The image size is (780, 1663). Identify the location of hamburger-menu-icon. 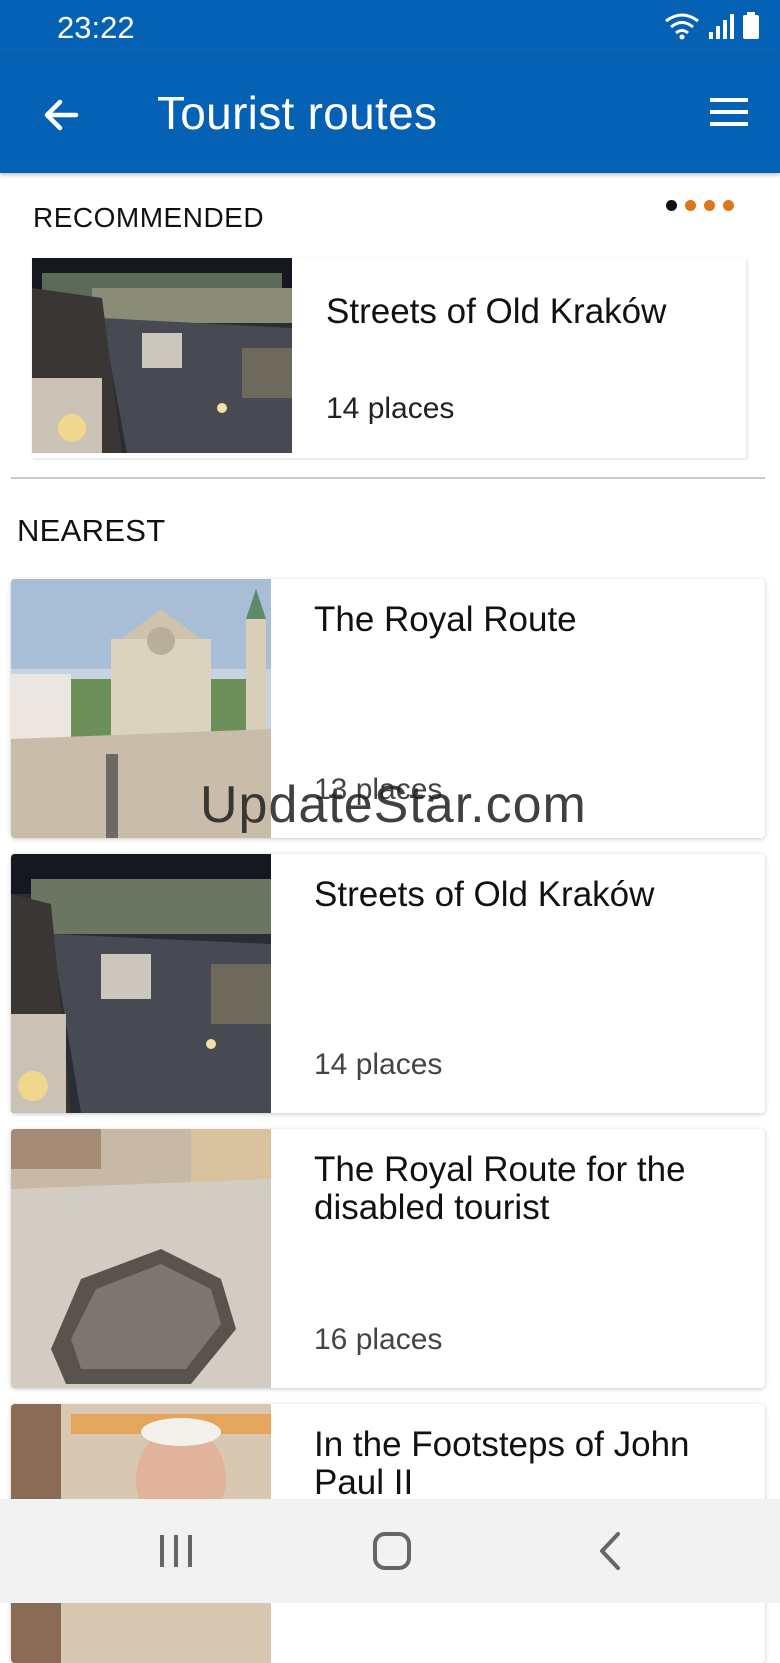
(729, 112).